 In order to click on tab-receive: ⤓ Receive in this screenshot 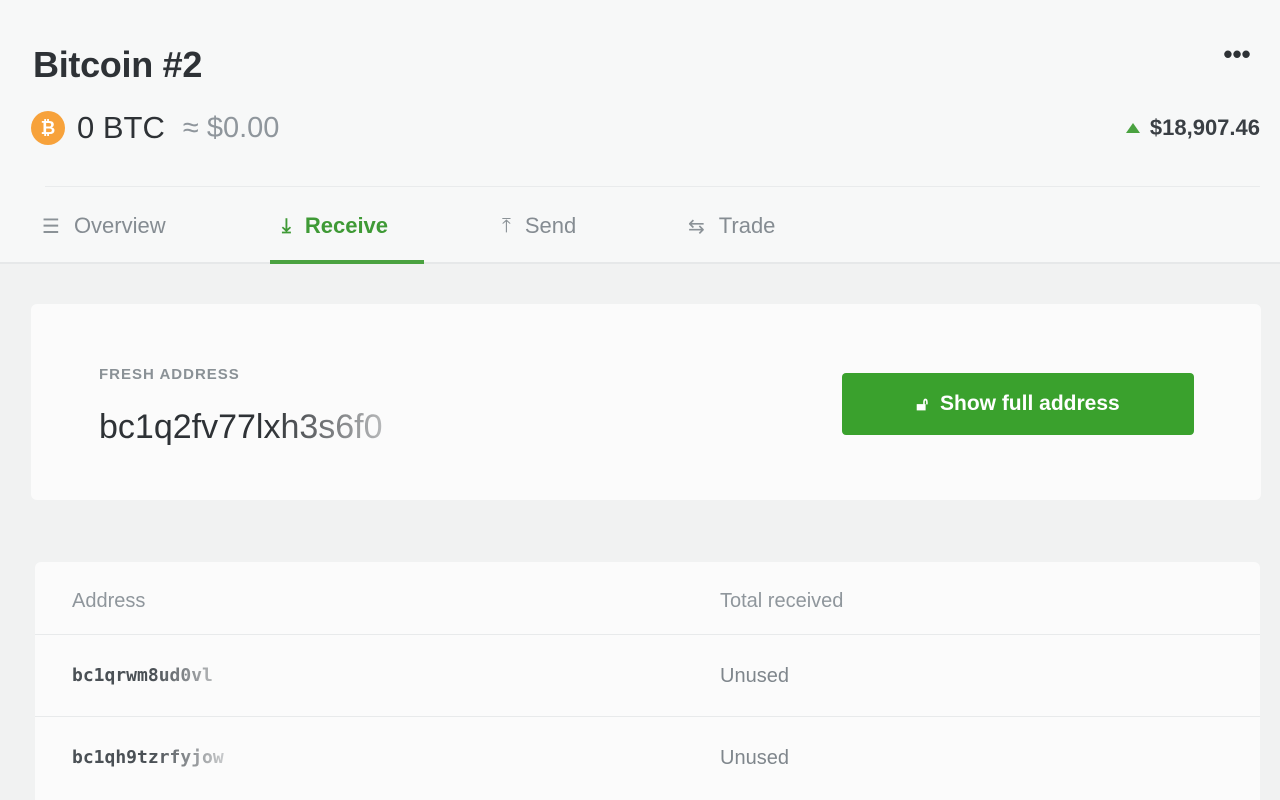, I will do `click(335, 226)`.